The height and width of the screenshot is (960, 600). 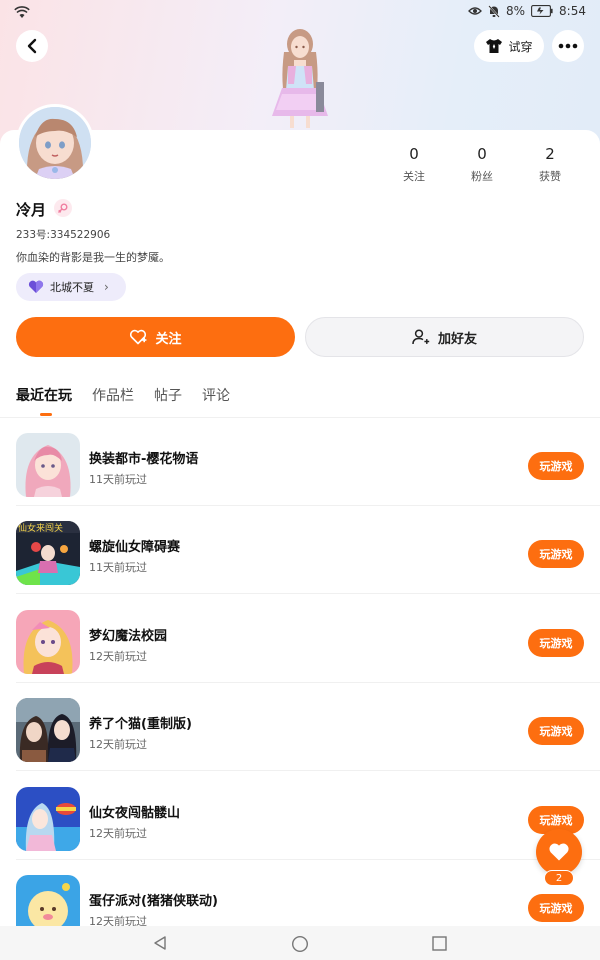 I want to click on clock: 8:54, so click(x=572, y=11).